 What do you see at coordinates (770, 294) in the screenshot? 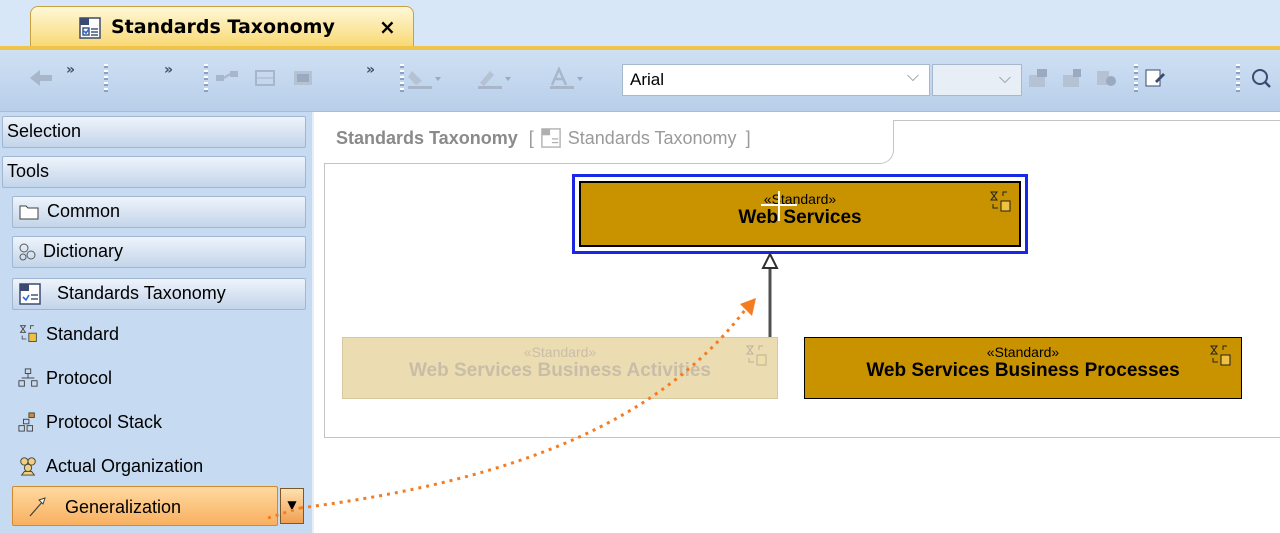
I see `generalization-connector` at bounding box center [770, 294].